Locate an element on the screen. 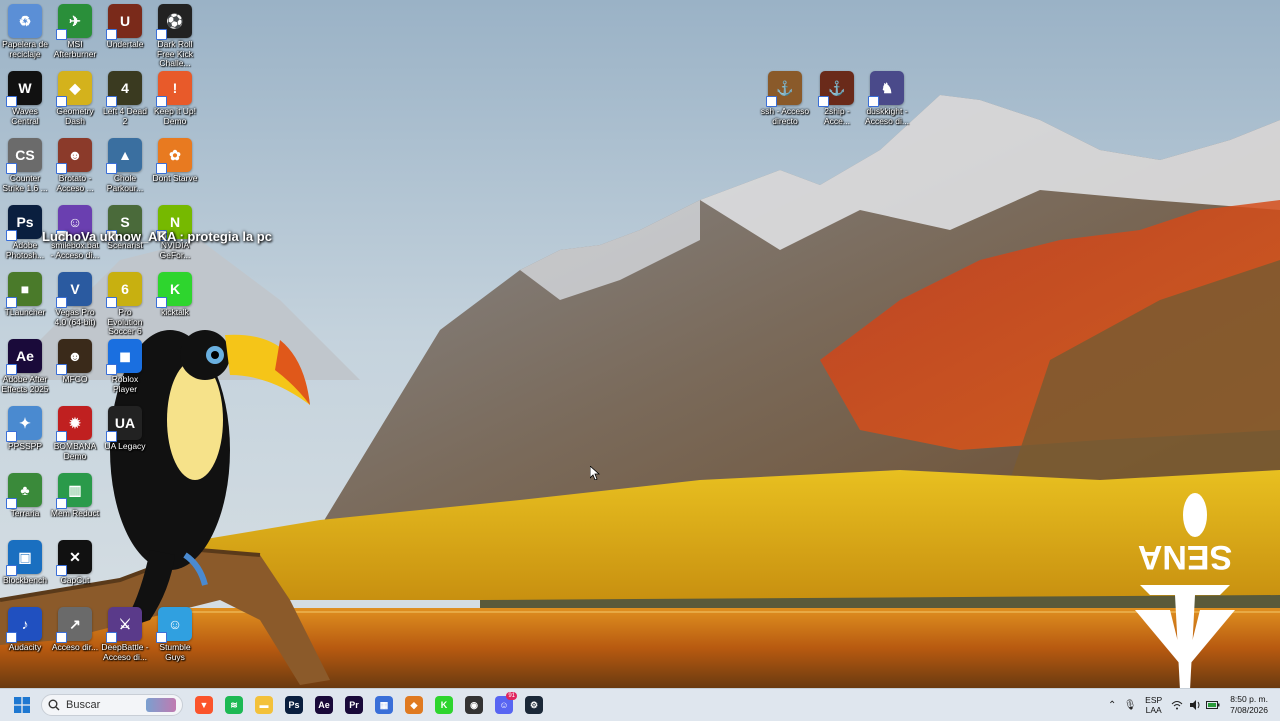 This screenshot has width=1280, height=721. search-icon is located at coordinates (54, 705).